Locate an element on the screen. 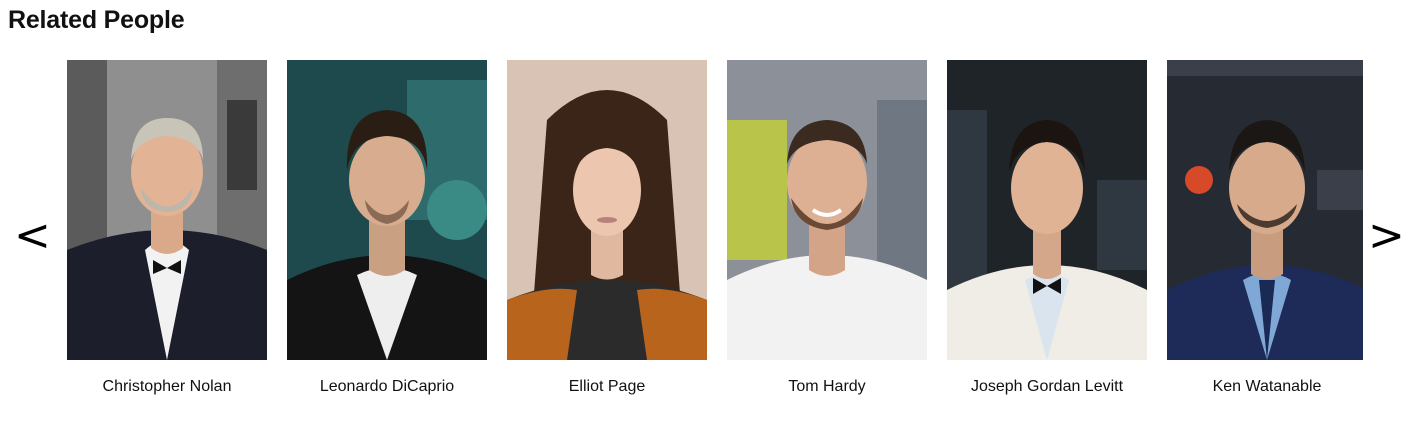 The height and width of the screenshot is (436, 1421). person-name: Christopher Nolan is located at coordinates (177, 387).